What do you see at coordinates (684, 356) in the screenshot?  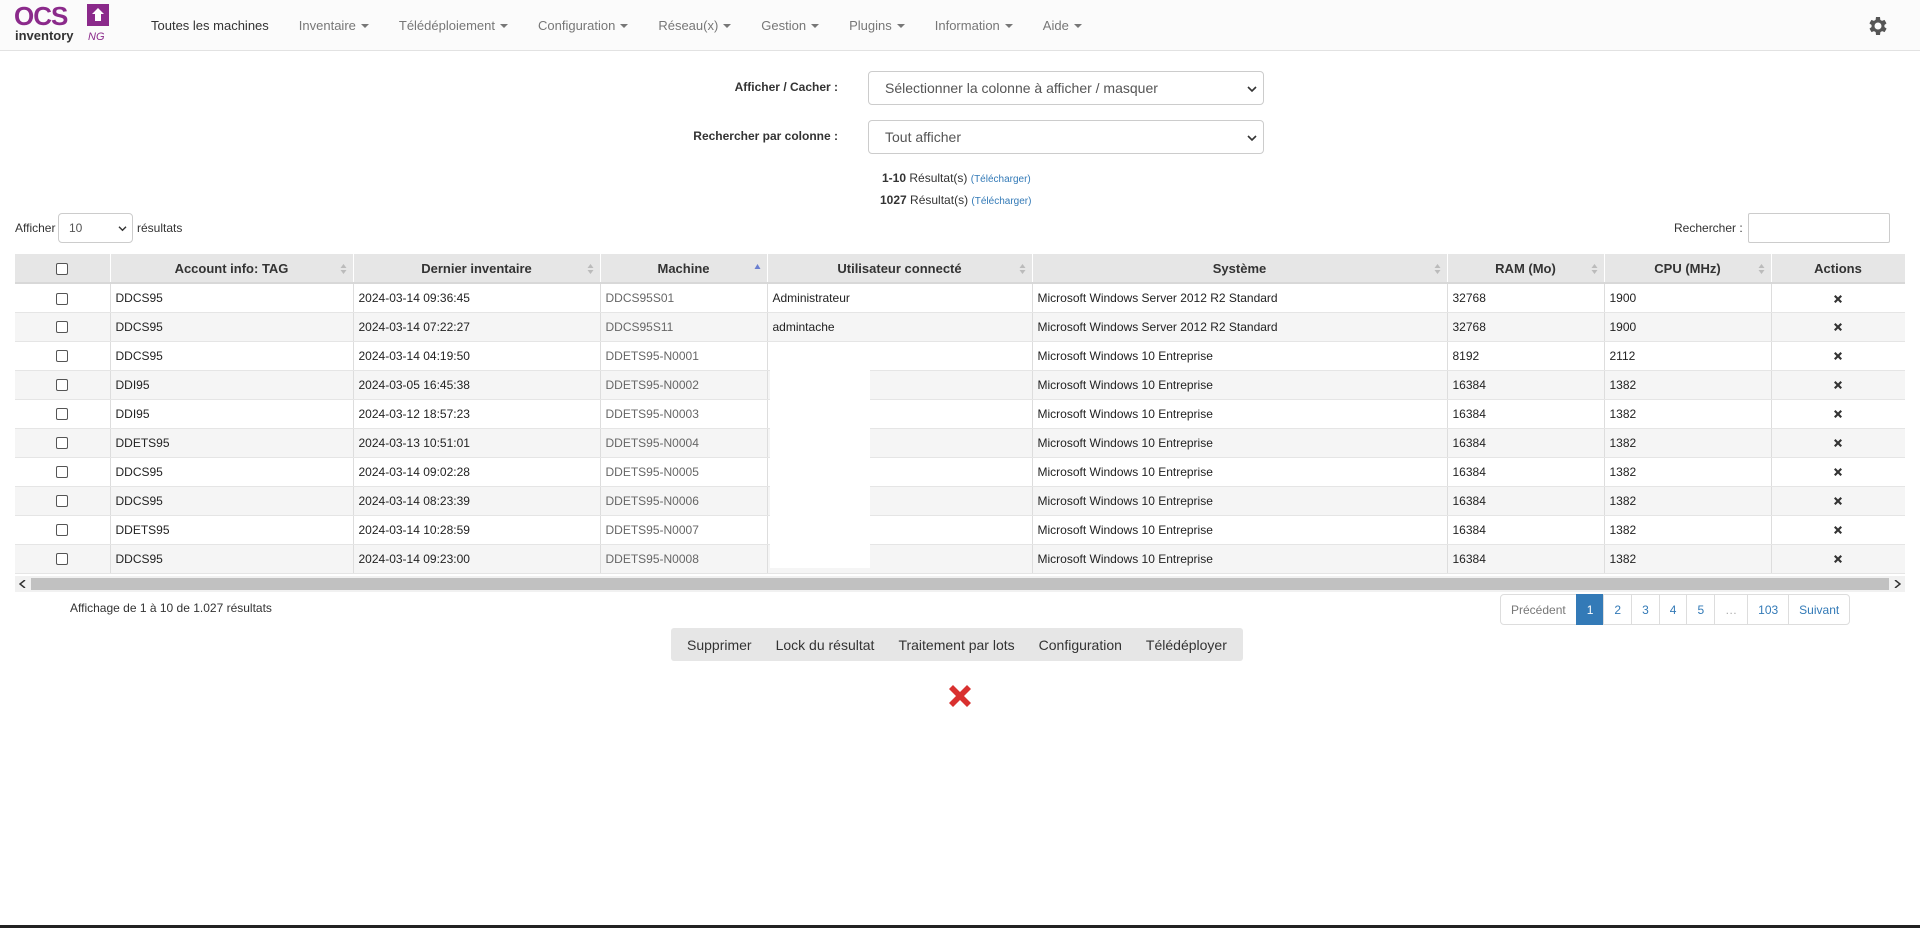 I see `cell-machine: DDETS95-N0001` at bounding box center [684, 356].